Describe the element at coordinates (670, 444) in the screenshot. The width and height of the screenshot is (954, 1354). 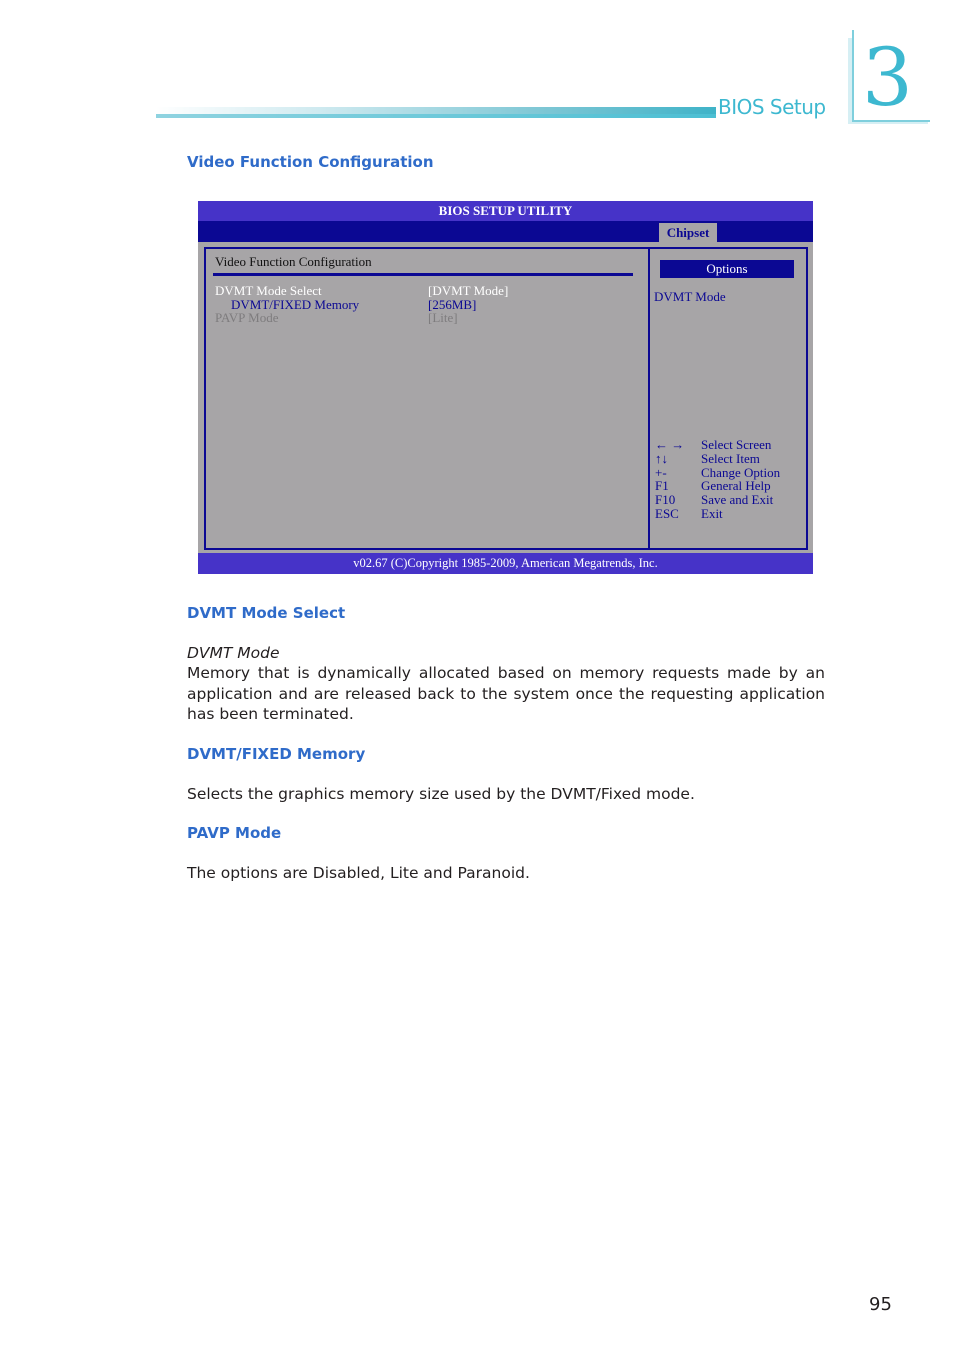
I see `key-label: ← →` at that location.